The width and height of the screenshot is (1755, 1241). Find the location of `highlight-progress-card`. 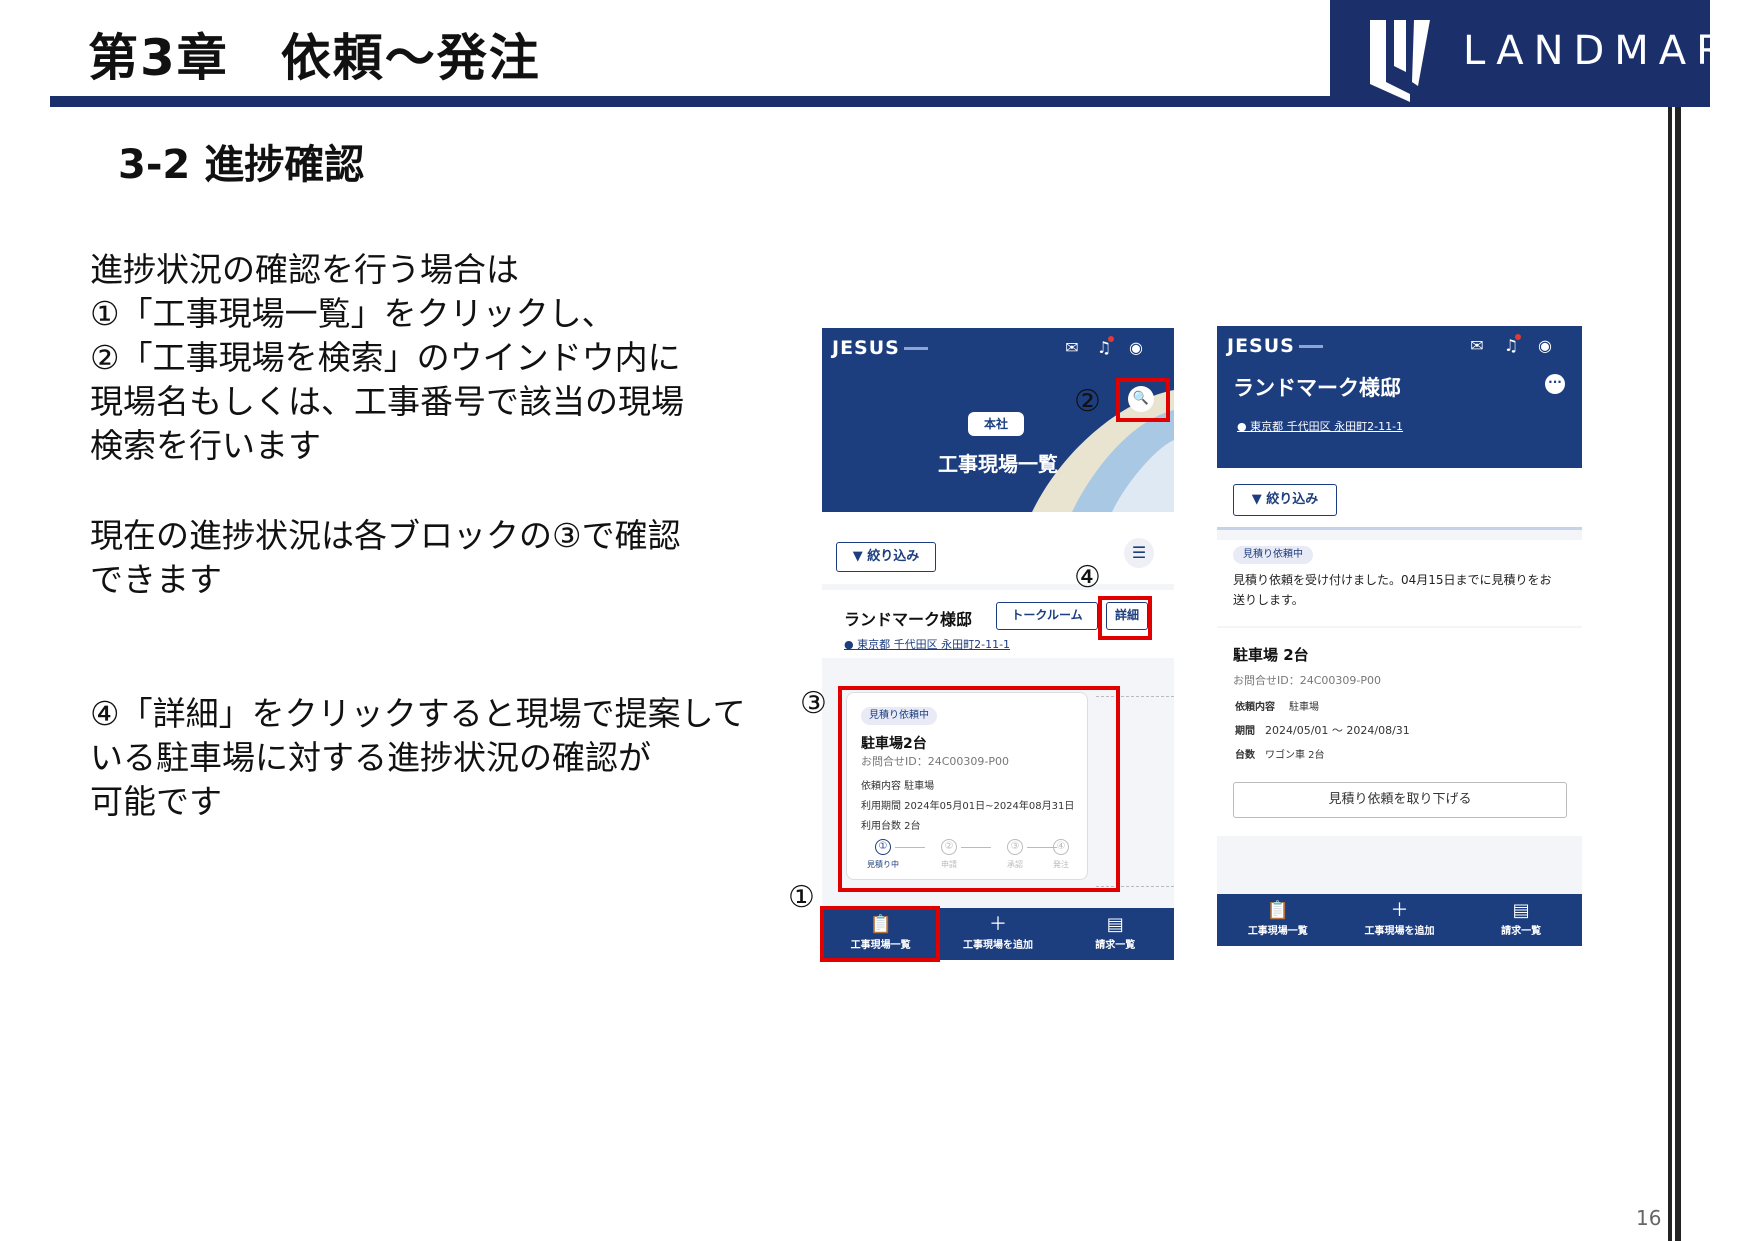

highlight-progress-card is located at coordinates (979, 789).